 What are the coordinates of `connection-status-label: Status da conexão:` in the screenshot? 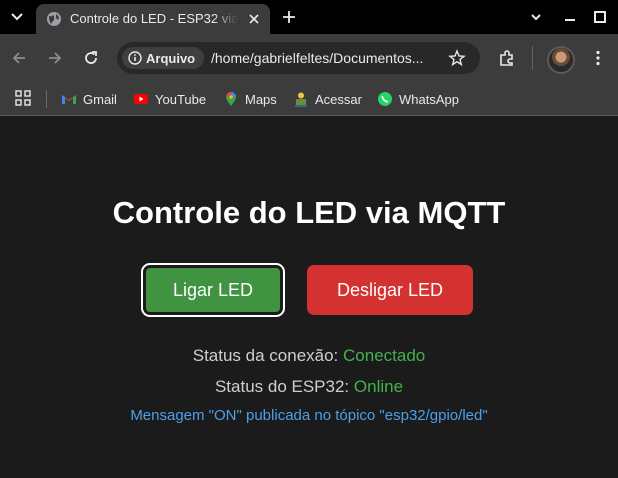 It's located at (265, 355).